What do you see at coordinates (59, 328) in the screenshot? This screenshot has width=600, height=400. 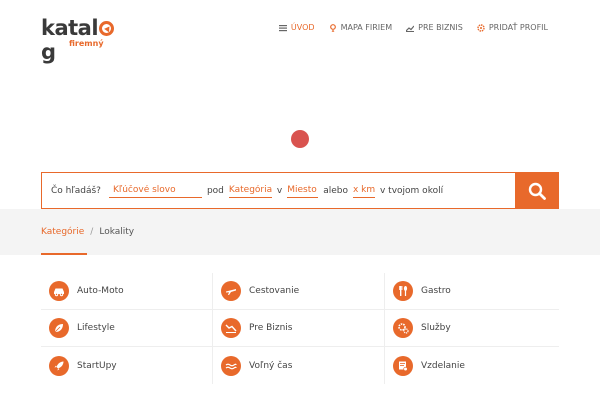 I see `leaf-icon` at bounding box center [59, 328].